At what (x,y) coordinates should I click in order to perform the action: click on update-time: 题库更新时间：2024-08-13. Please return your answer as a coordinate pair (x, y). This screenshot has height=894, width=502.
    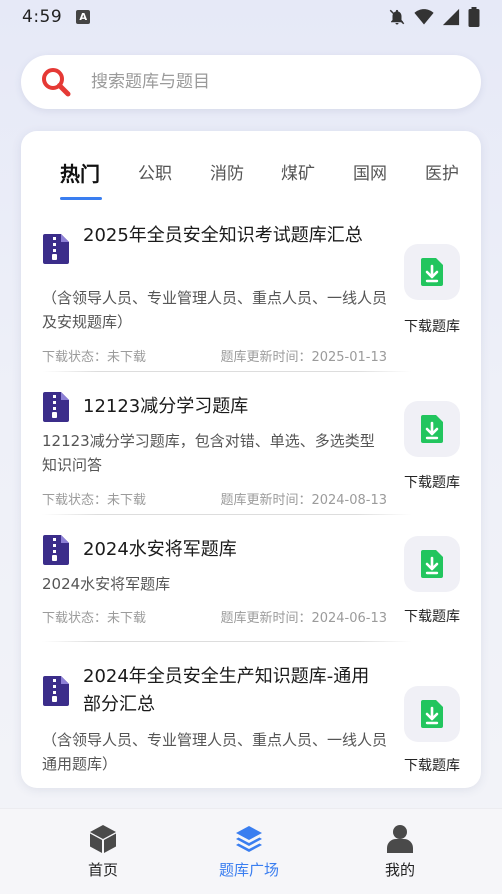
    Looking at the image, I should click on (303, 500).